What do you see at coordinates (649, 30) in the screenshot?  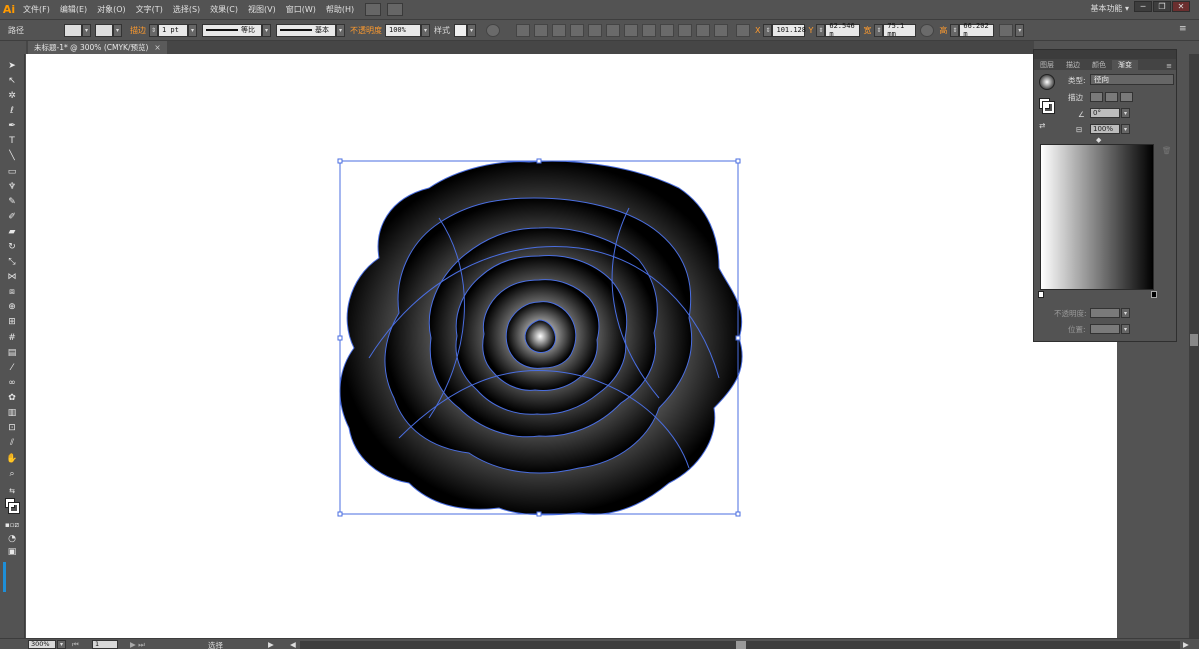 I see `distribute-top-icon` at bounding box center [649, 30].